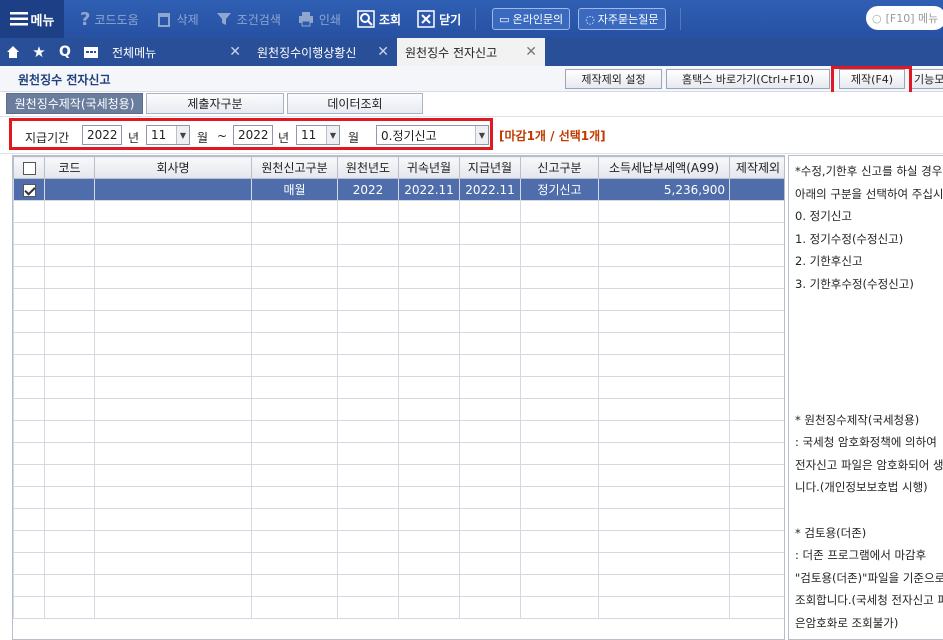 The height and width of the screenshot is (640, 943). What do you see at coordinates (91, 52) in the screenshot?
I see `calendar-icon` at bounding box center [91, 52].